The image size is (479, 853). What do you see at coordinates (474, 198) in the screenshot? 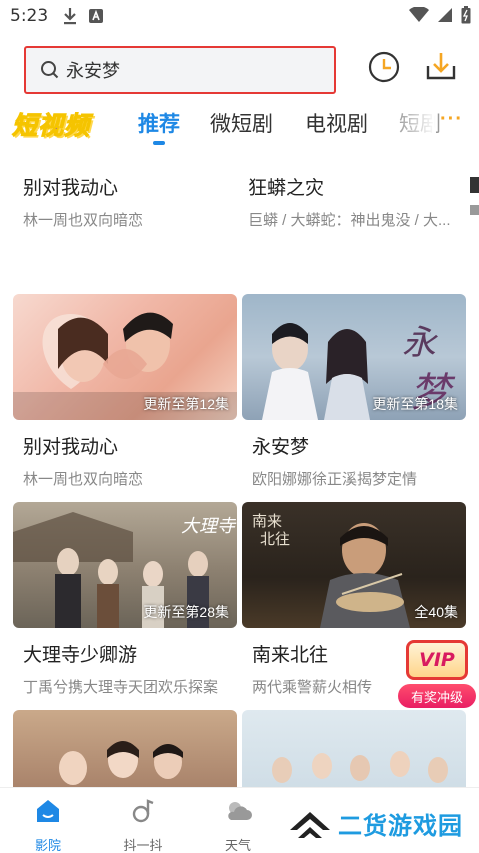
I see `next-item-peek` at bounding box center [474, 198].